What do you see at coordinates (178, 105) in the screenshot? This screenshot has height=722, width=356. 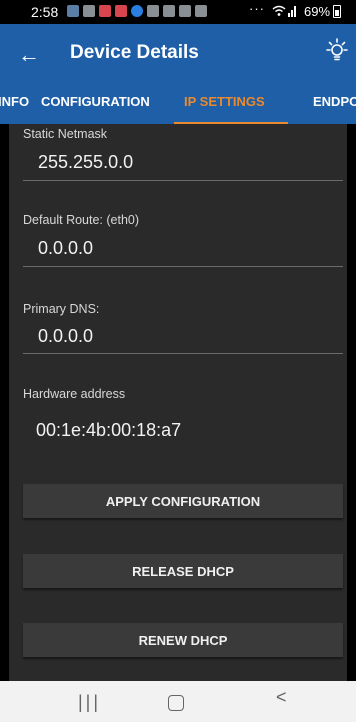 I see `tab-bar: INFO CONFIGURATION IP SETTINGS ENDPOIN` at bounding box center [178, 105].